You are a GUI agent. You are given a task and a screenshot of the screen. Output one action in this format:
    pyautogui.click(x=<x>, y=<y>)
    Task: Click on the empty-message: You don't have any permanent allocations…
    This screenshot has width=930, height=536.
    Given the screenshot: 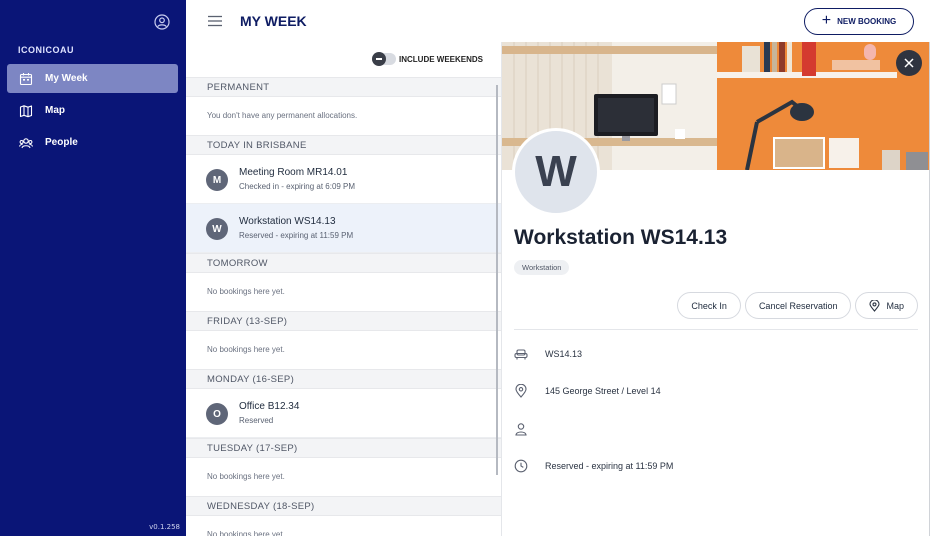 What is the action you would take?
    pyautogui.click(x=282, y=115)
    